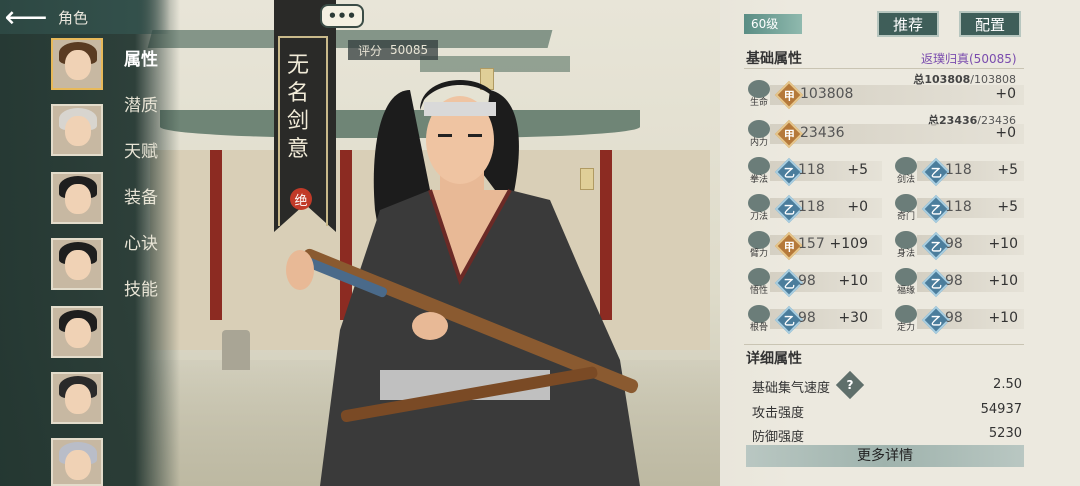 The width and height of the screenshot is (1080, 486). What do you see at coordinates (73, 17) in the screenshot?
I see `page-title: 角色` at bounding box center [73, 17].